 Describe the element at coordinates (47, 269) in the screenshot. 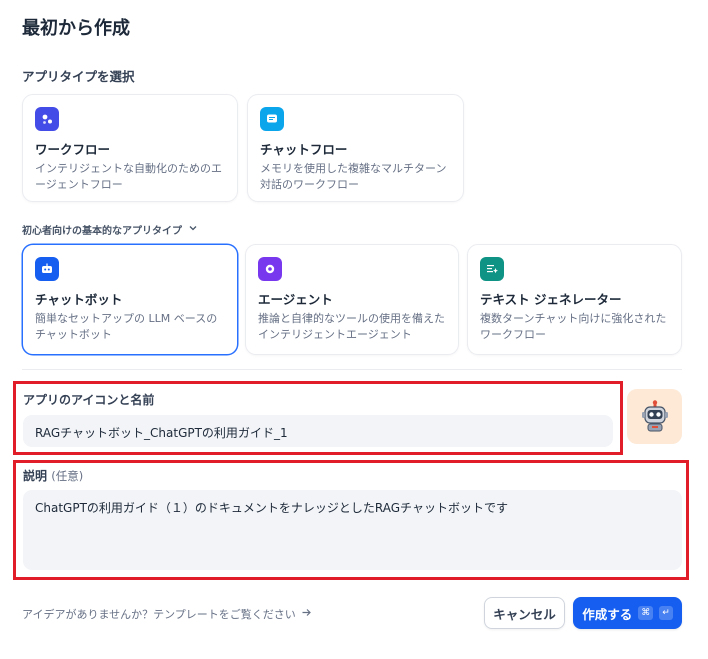

I see `chatbot-icon` at that location.